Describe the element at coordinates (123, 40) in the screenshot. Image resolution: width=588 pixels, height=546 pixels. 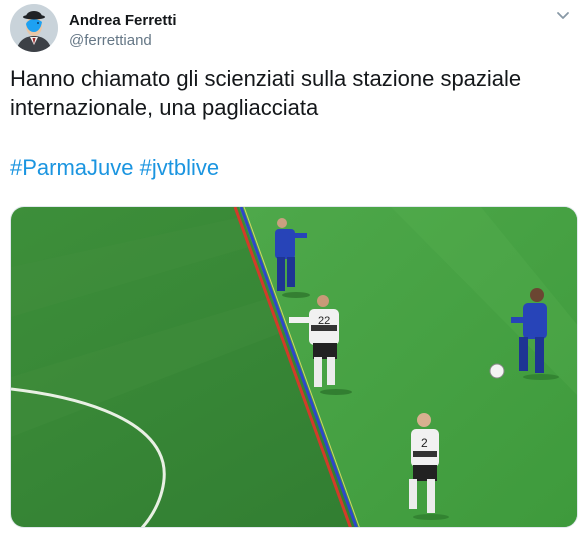
I see `user-handle: @ferrettiand` at that location.